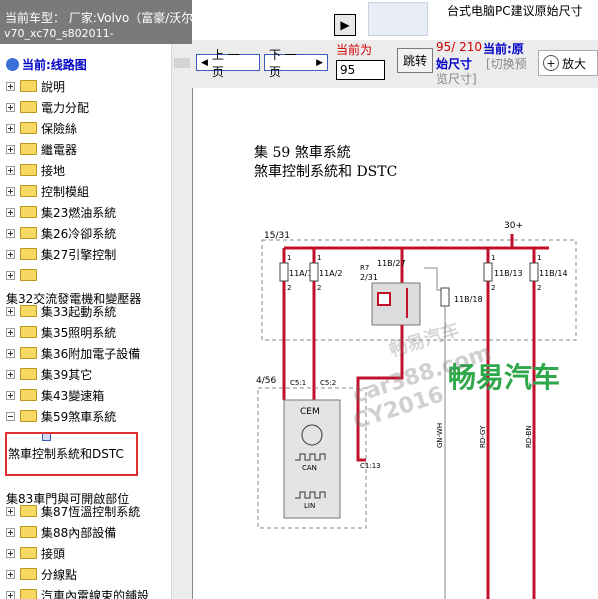 The image size is (598, 599). I want to click on tree-item-group-83: 集83車門與可開啟部位, so click(67, 498).